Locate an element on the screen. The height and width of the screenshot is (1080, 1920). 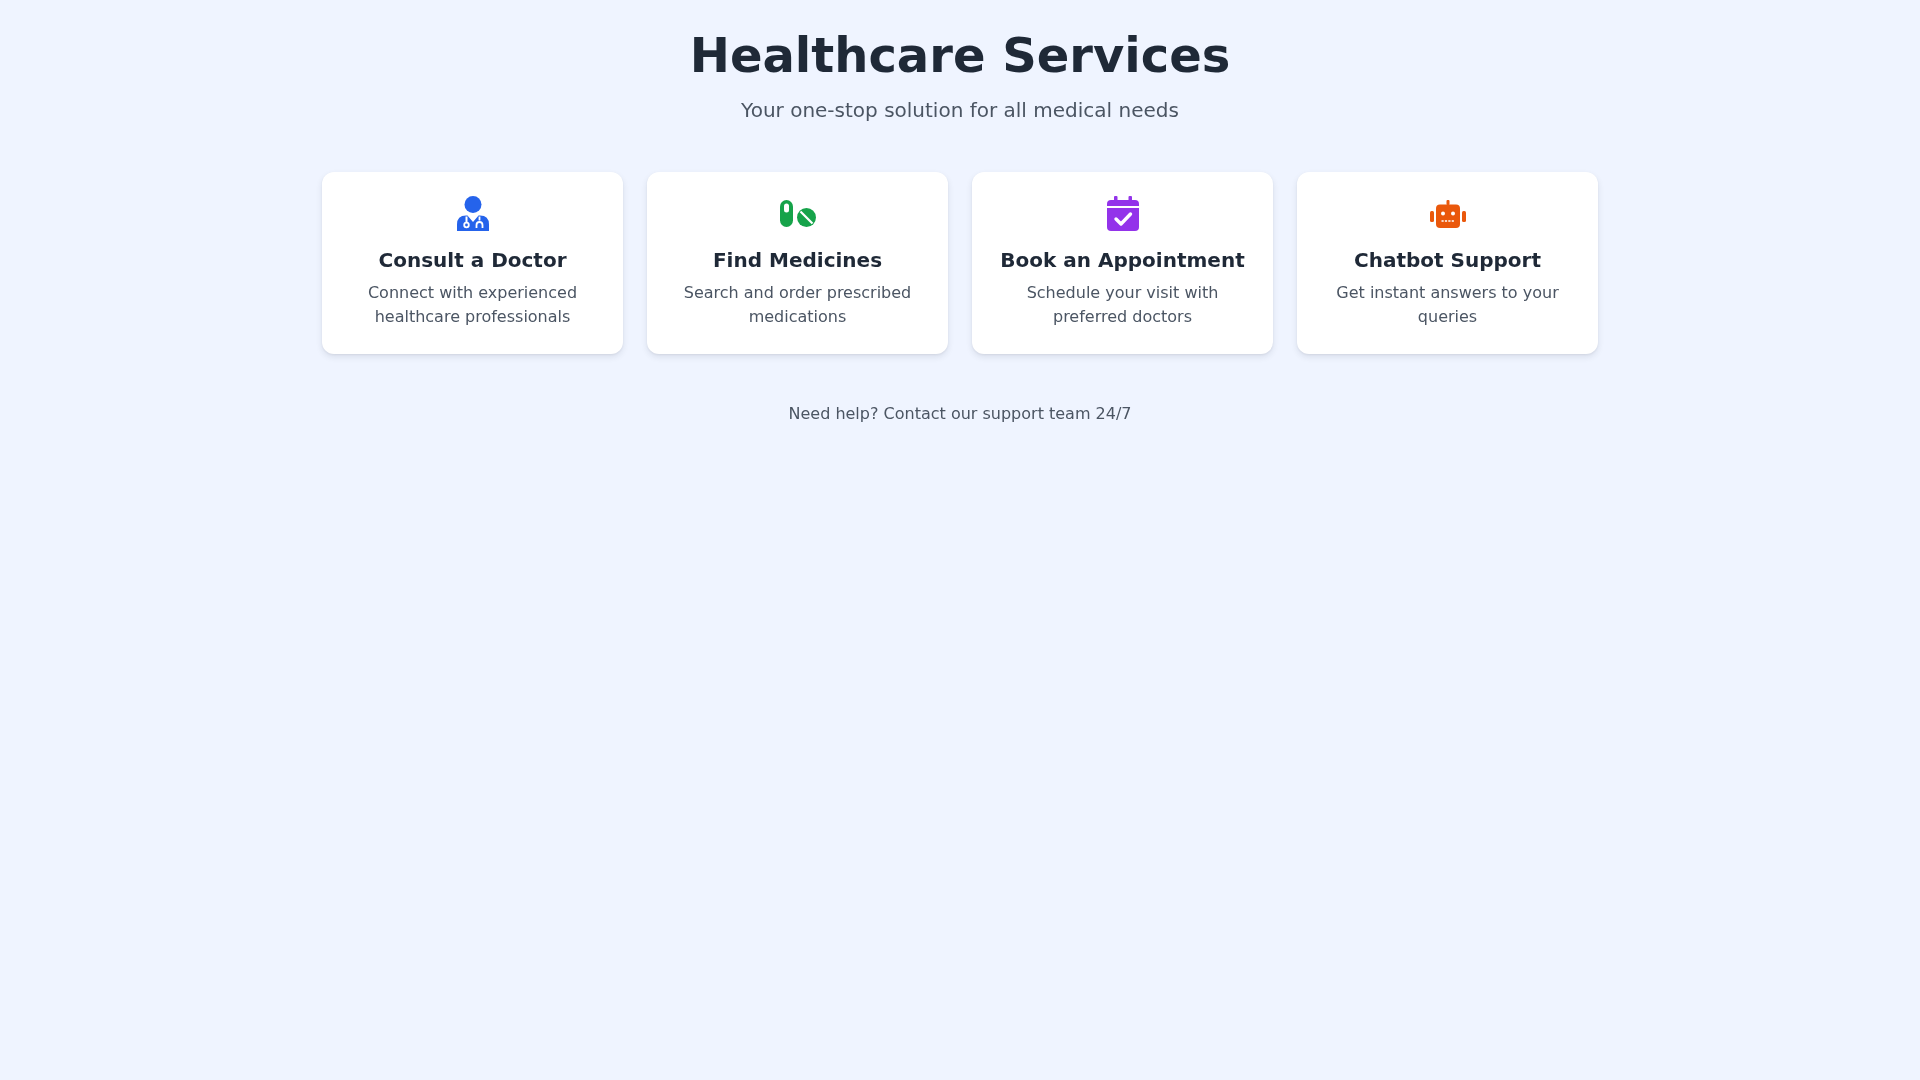
service-card: Consult a Doctor Connect with experienced healthcare professionals is located at coordinates (472, 262).